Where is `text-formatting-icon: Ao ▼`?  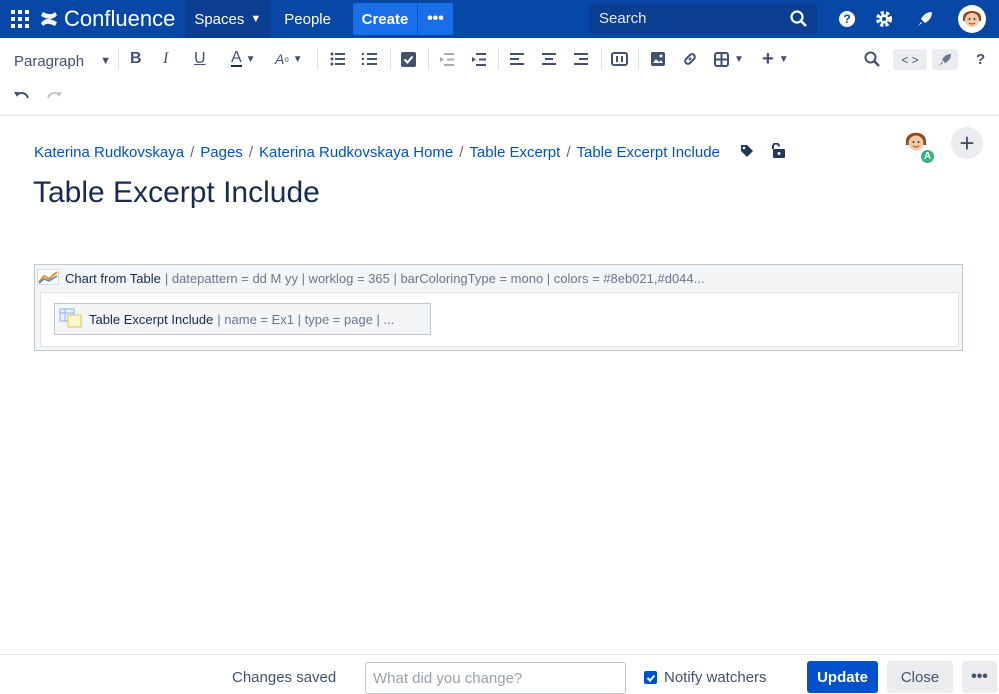 text-formatting-icon: Ao ▼ is located at coordinates (289, 59).